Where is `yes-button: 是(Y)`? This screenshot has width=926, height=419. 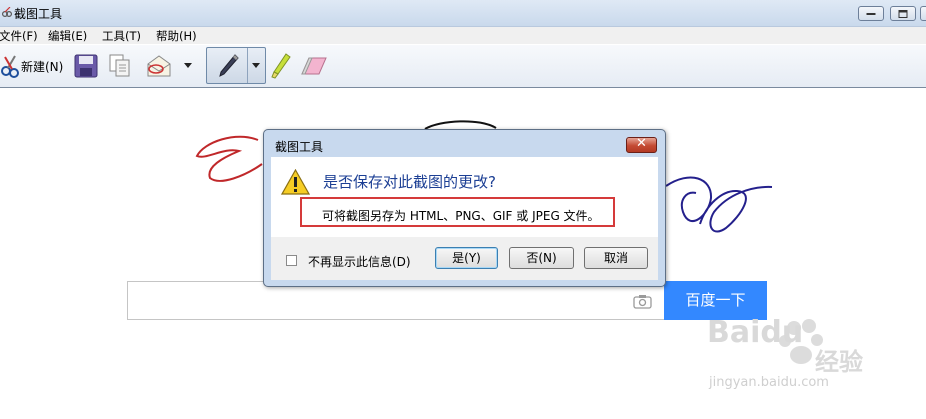
yes-button: 是(Y) is located at coordinates (466, 258).